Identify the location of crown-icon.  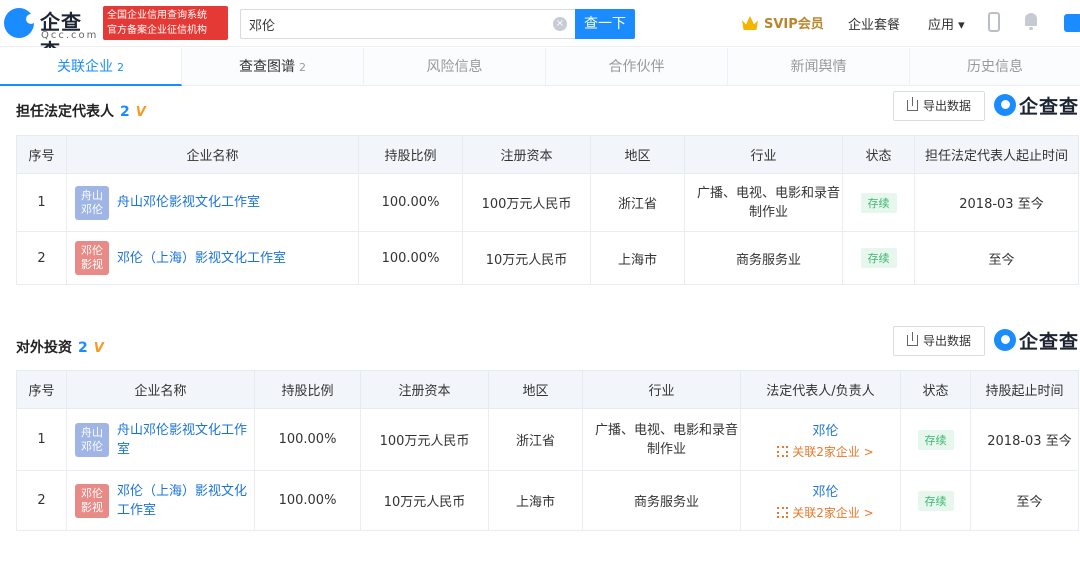
(750, 23).